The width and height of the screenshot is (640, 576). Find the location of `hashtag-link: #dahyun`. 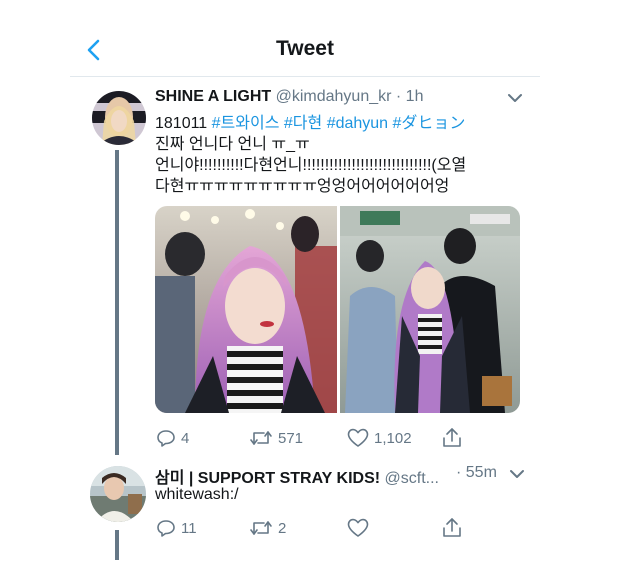

hashtag-link: #dahyun is located at coordinates (357, 123).